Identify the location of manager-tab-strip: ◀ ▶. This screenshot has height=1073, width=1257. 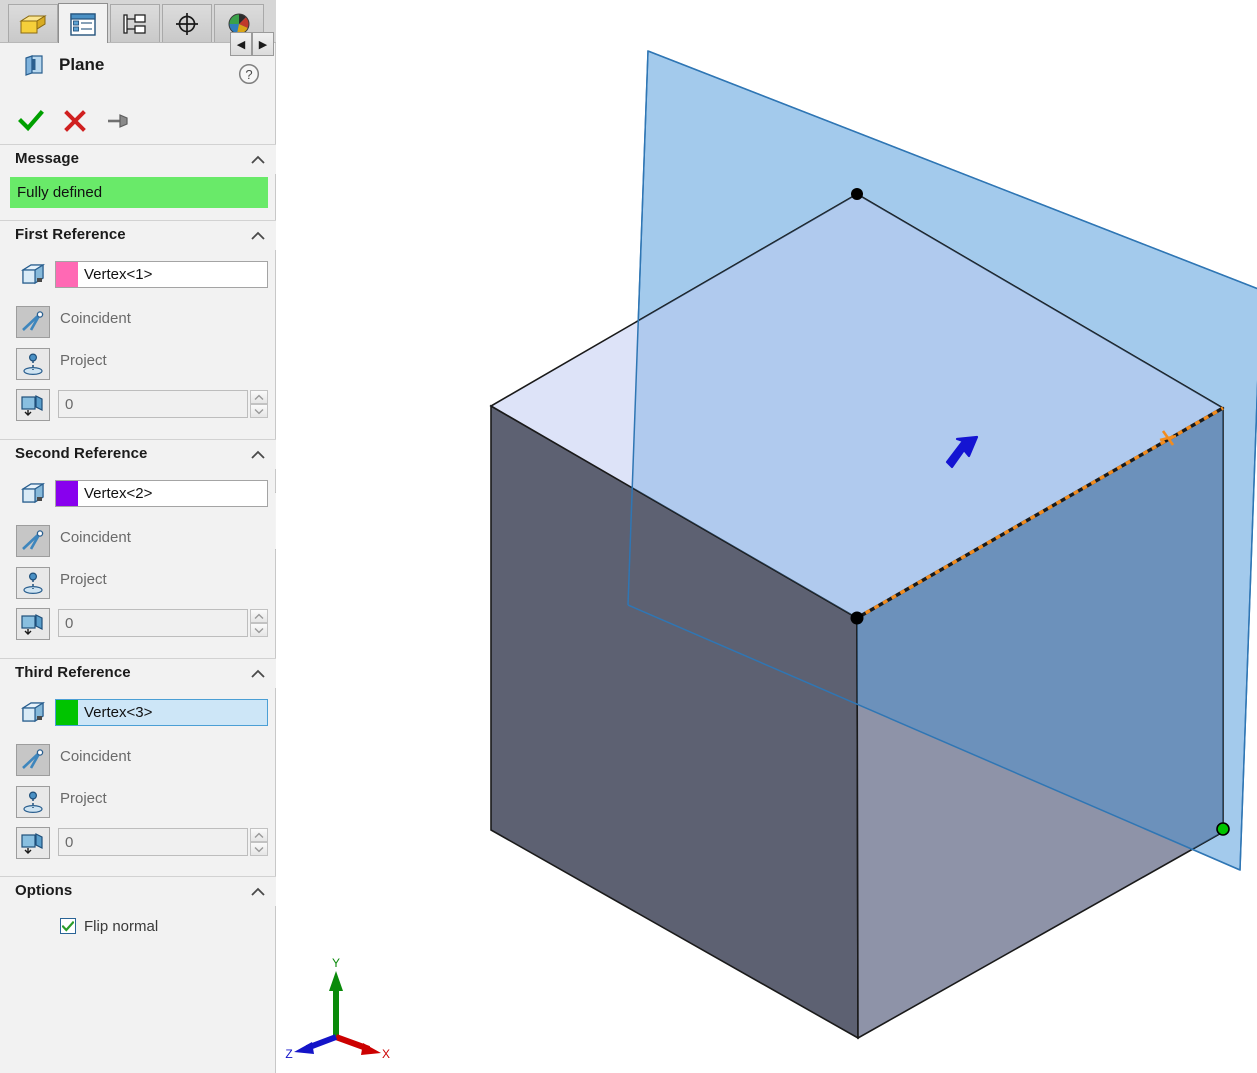
(138, 28).